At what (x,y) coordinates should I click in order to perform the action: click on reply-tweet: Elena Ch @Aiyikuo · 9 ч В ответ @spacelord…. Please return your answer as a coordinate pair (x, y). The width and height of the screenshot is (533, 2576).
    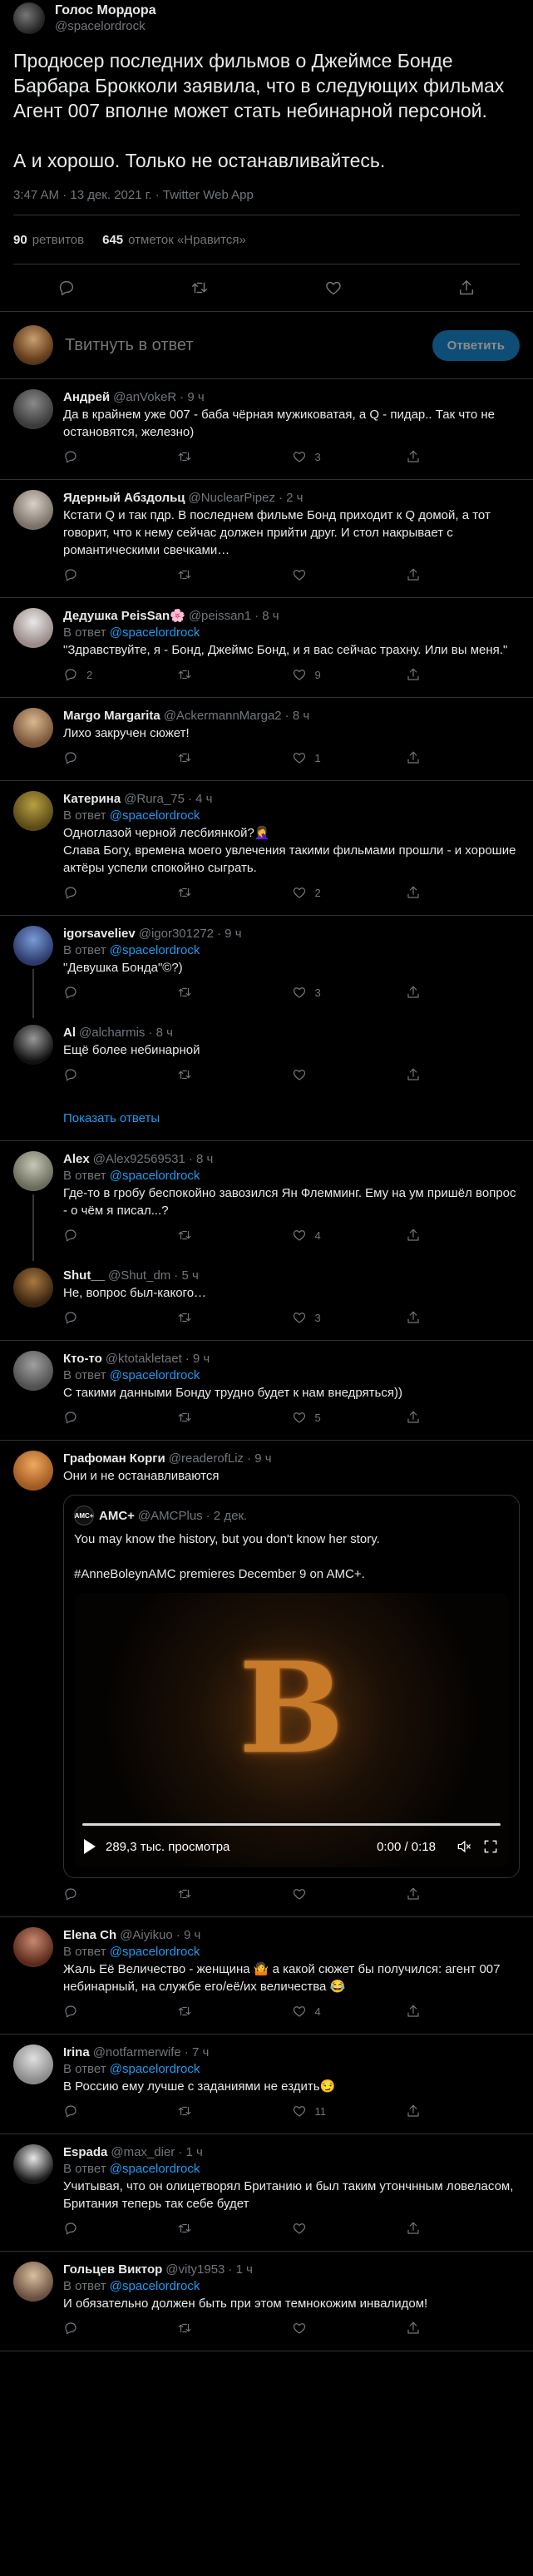
    Looking at the image, I should click on (266, 1975).